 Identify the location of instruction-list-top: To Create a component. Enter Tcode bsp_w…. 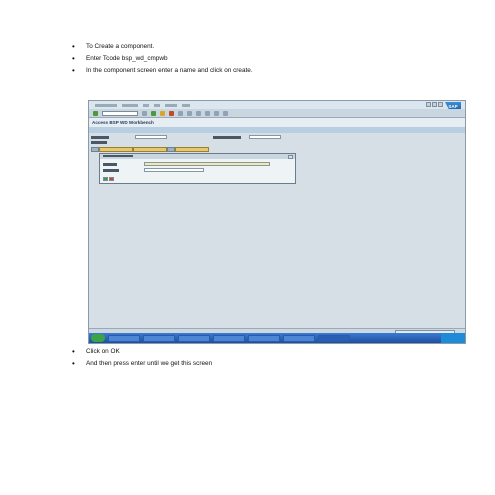
(272, 59).